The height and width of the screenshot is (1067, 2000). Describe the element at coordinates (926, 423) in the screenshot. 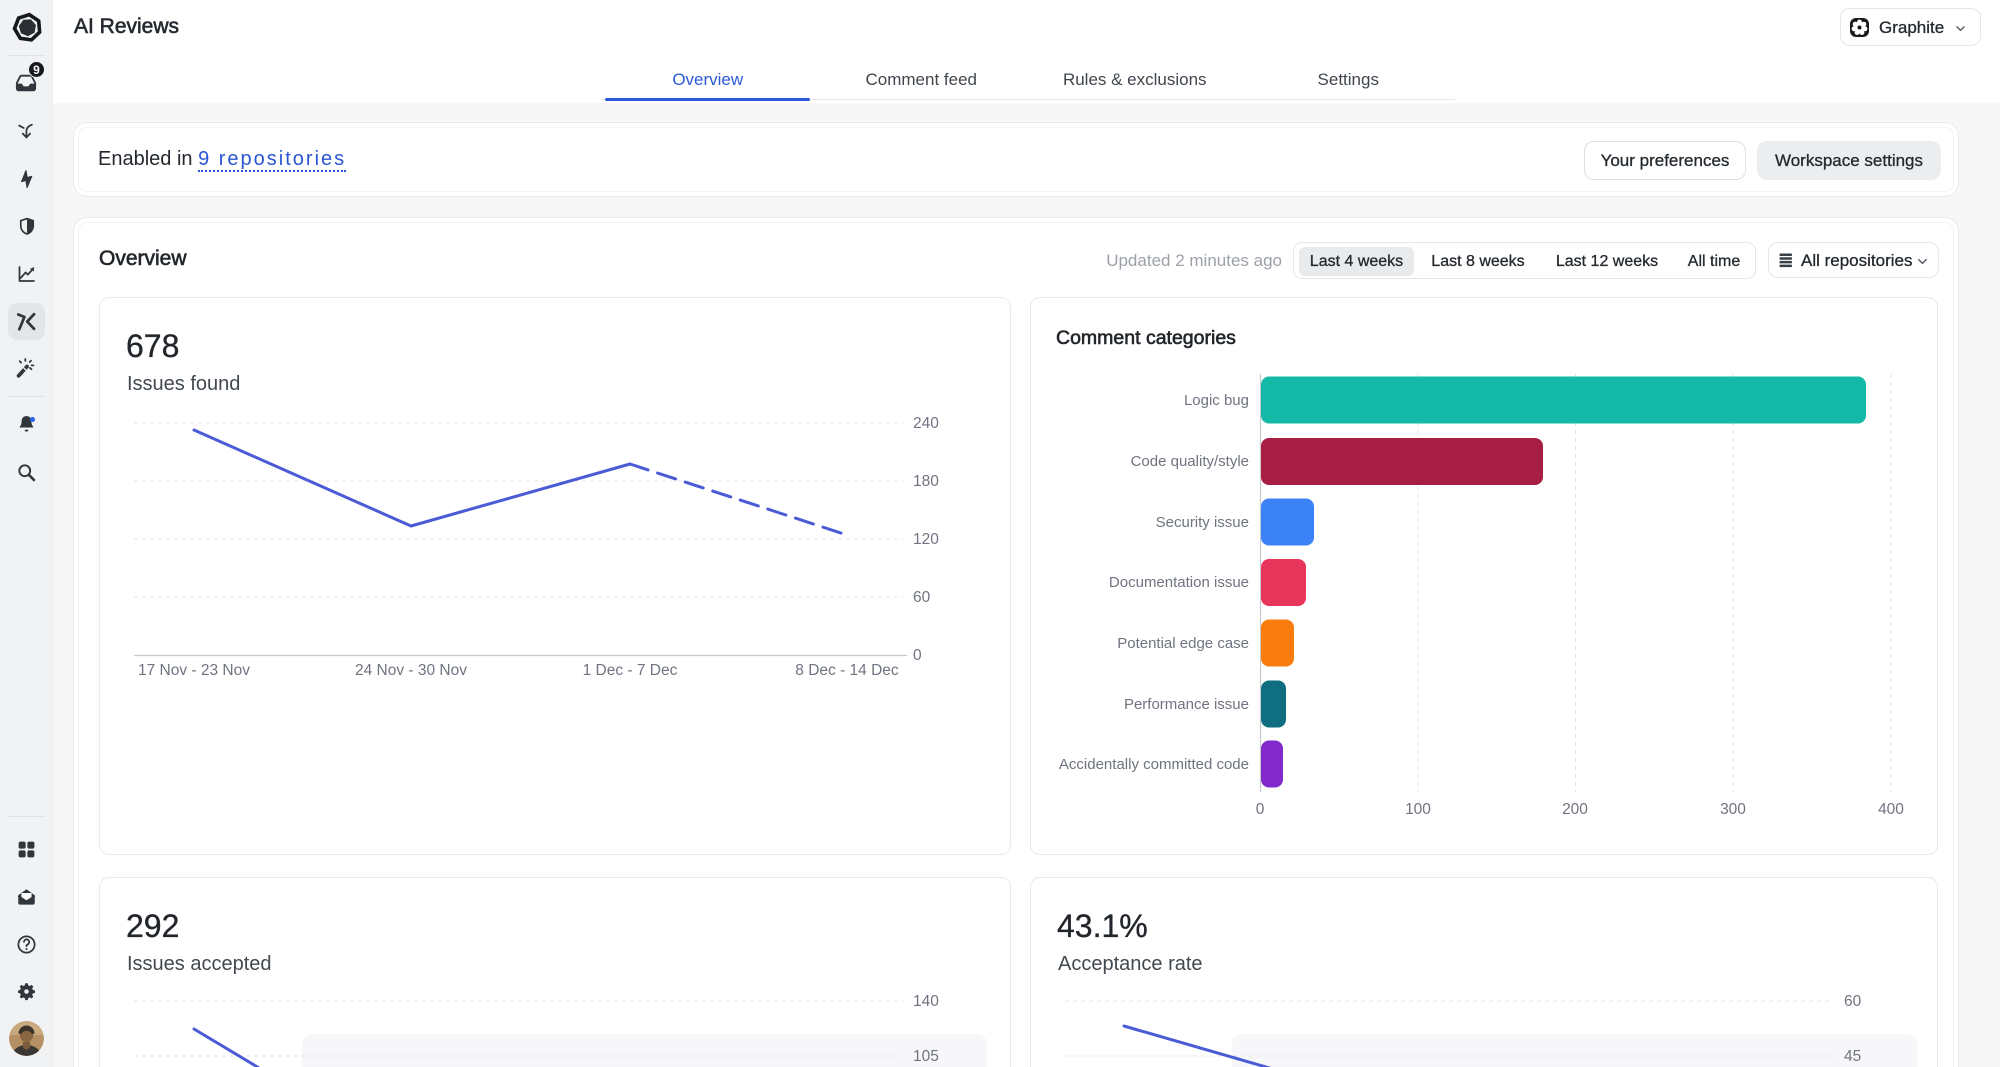

I see `svg-text: 240` at that location.